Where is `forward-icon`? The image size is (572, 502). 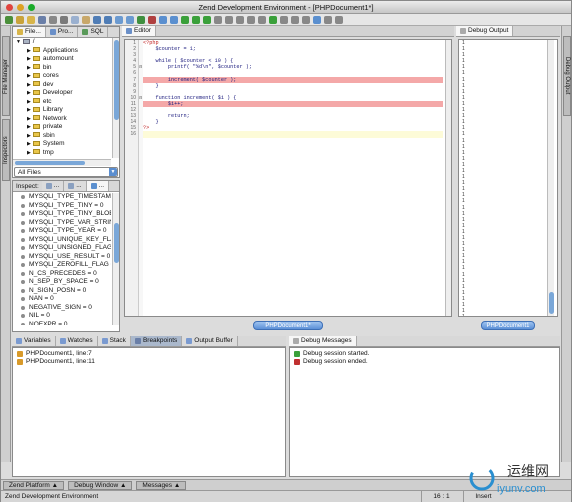 forward-icon is located at coordinates (240, 19).